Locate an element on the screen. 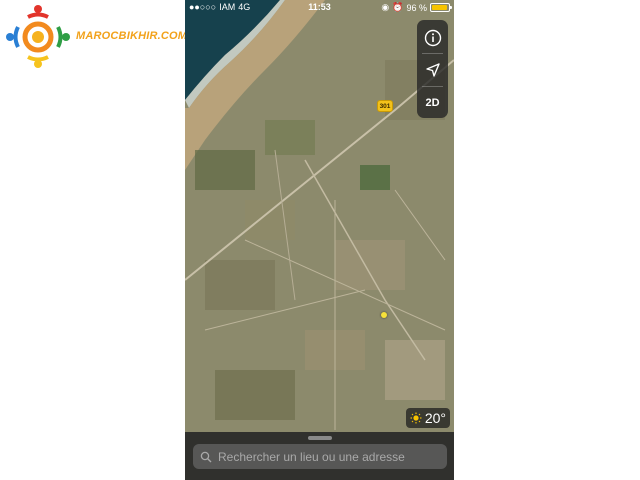 This screenshot has height=480, width=640. route-shield: 301 is located at coordinates (385, 106).